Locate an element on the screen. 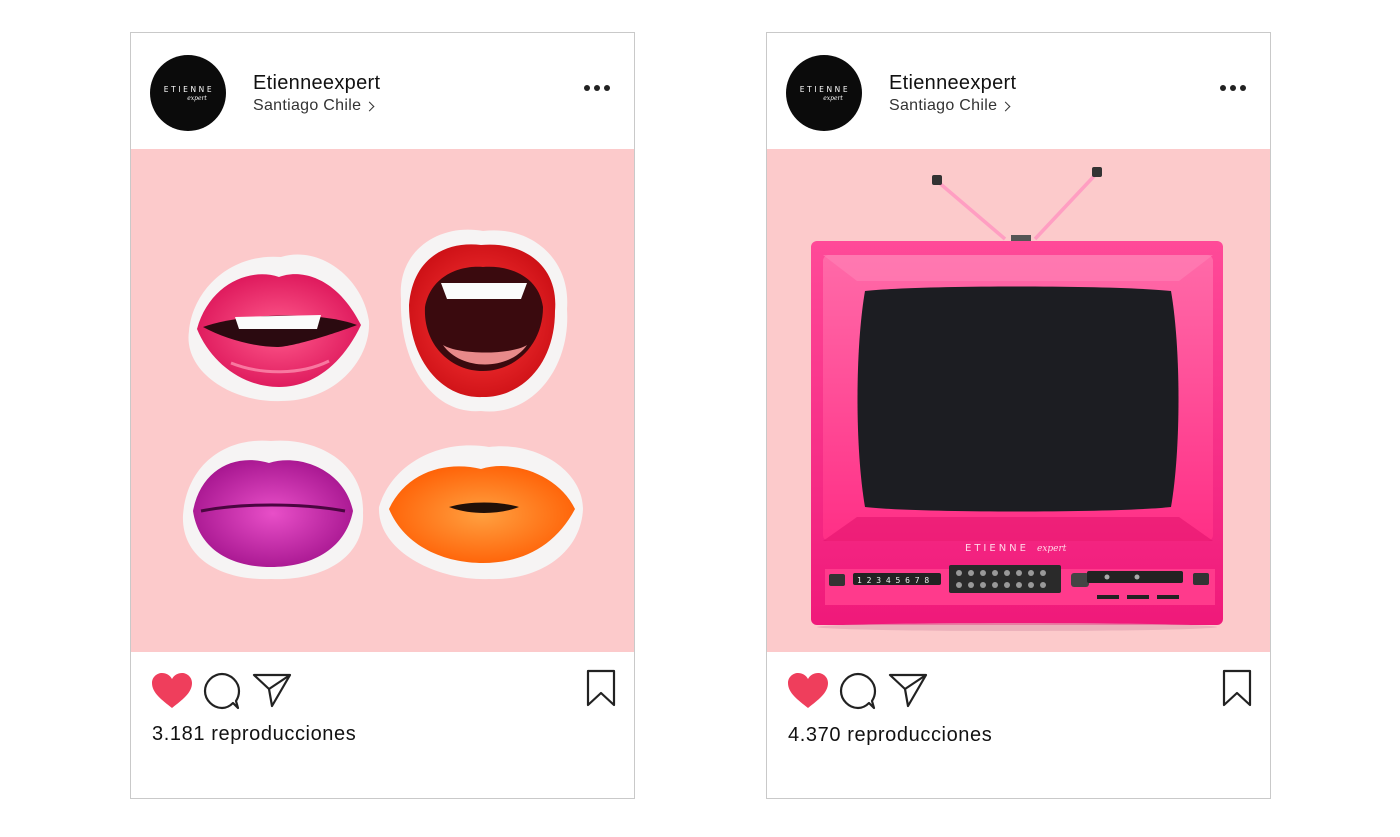 This screenshot has height=837, width=1400. lips-sticker-magenta is located at coordinates (273, 510).